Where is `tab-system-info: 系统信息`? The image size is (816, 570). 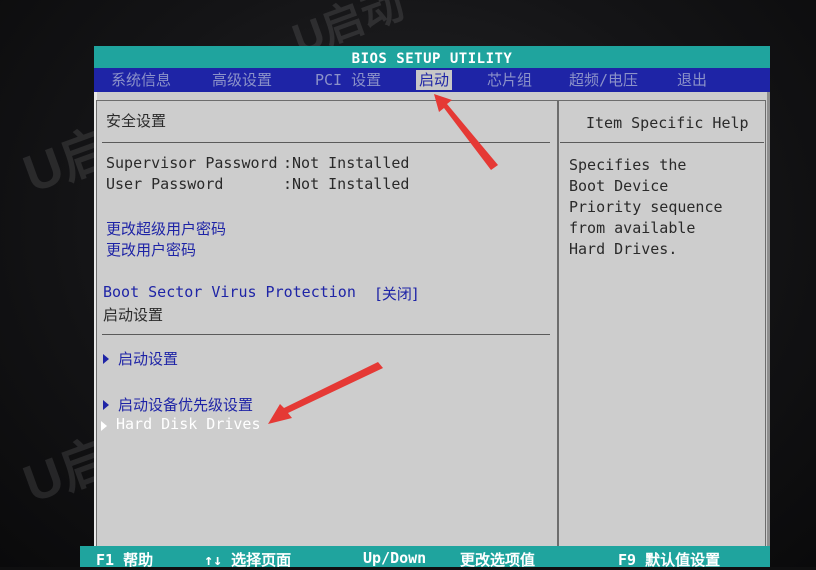 tab-system-info: 系统信息 is located at coordinates (141, 80).